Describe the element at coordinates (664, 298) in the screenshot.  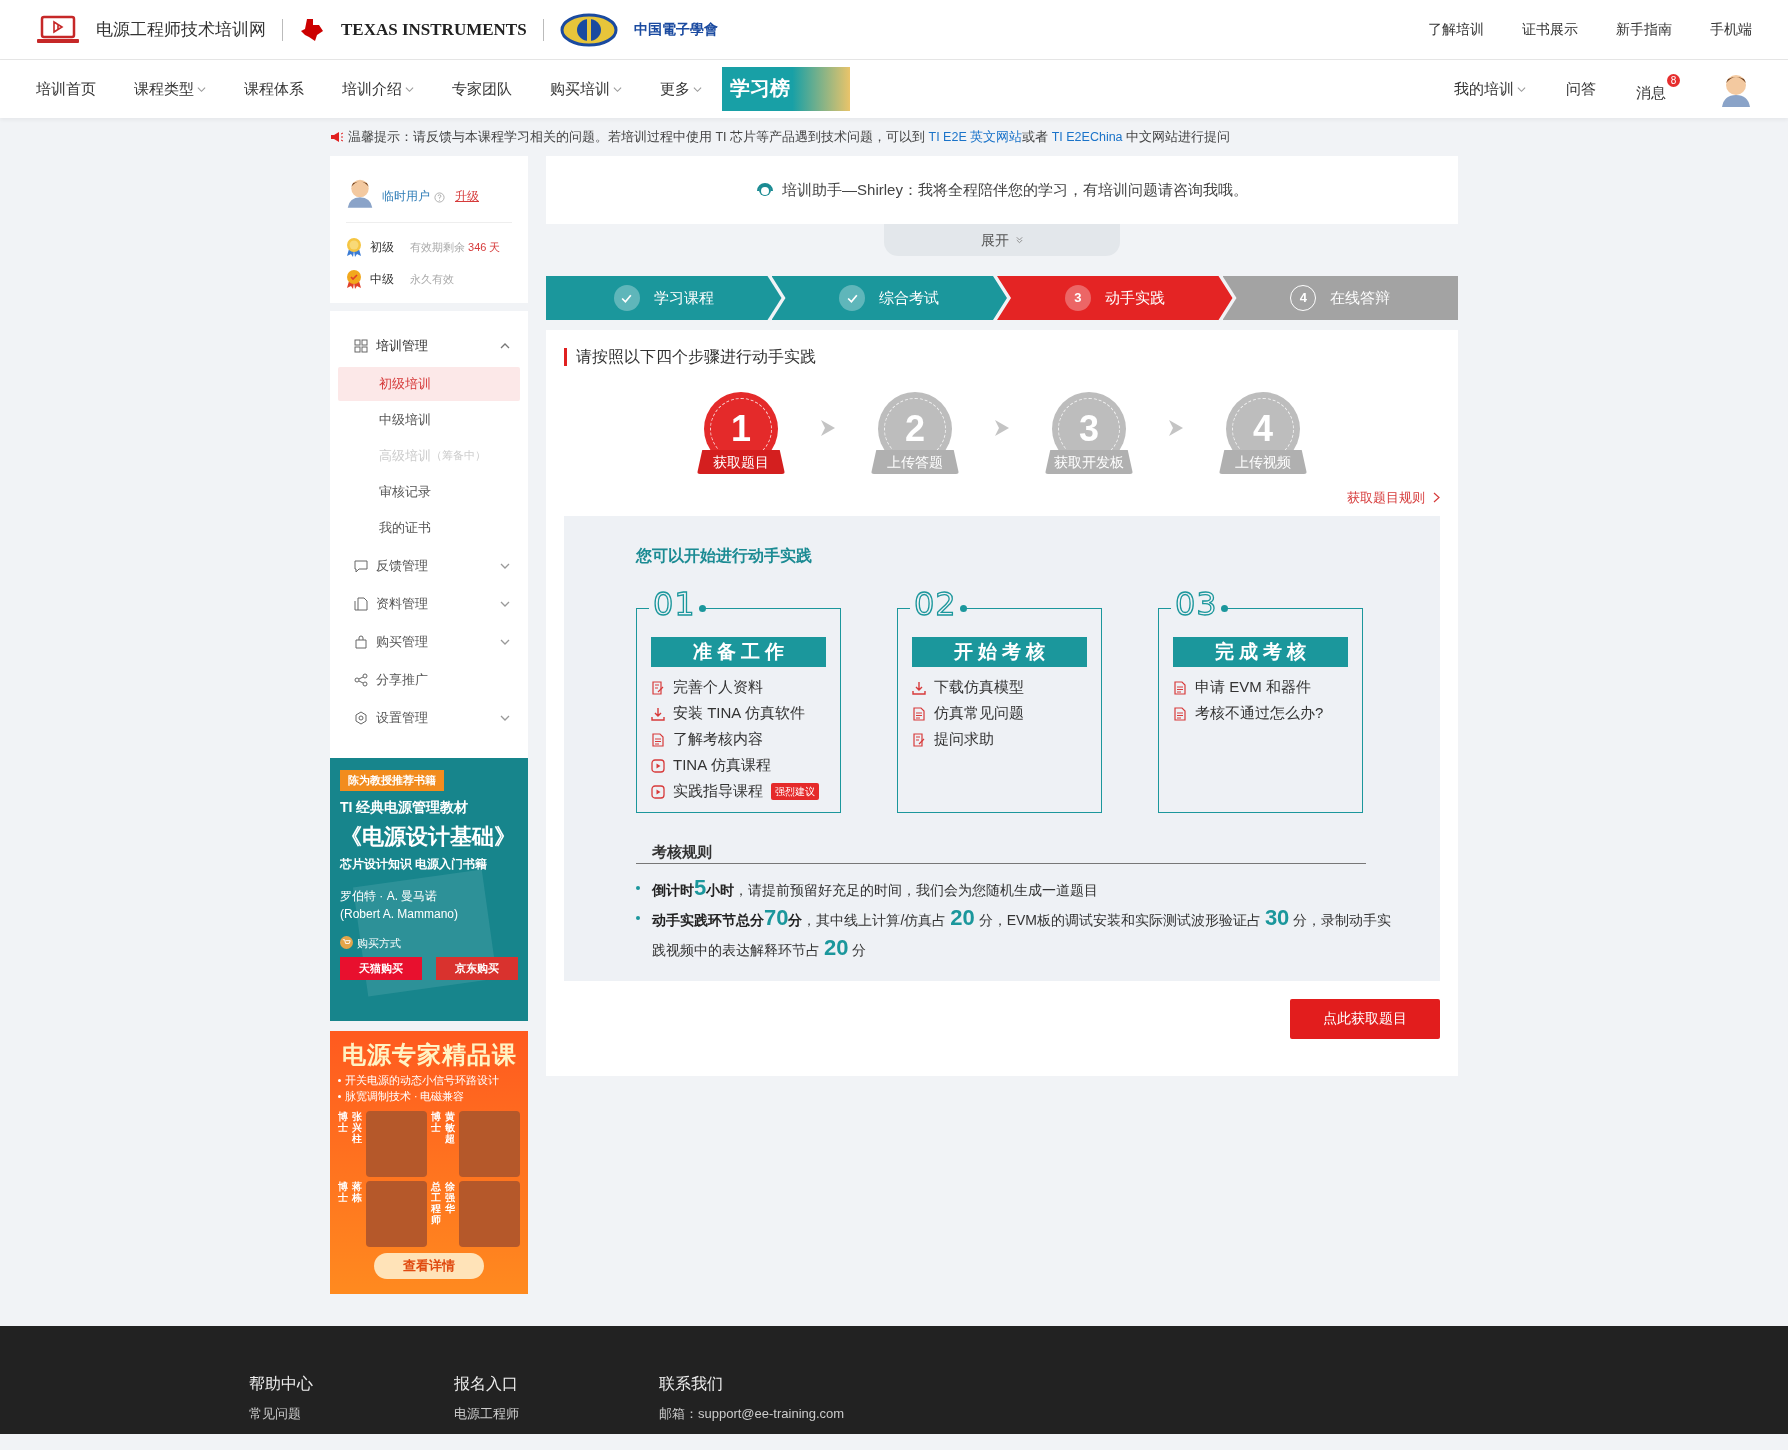
I see `progress-step: 学习课程` at that location.